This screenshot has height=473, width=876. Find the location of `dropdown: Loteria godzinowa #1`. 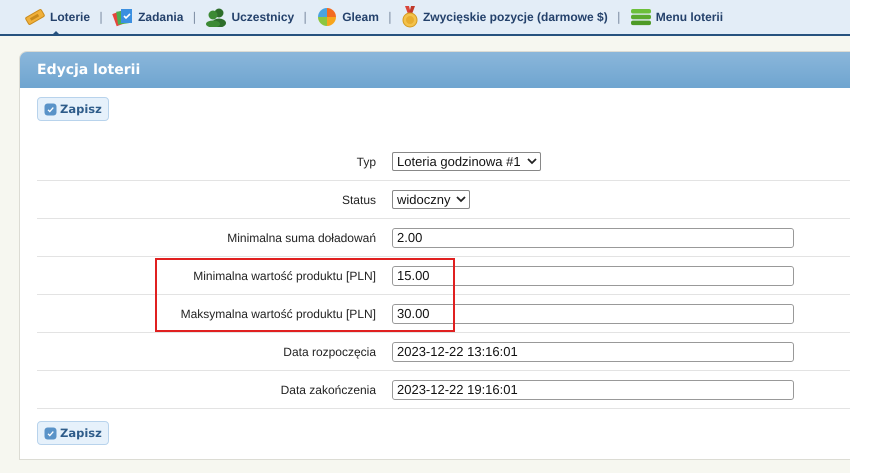

dropdown: Loteria godzinowa #1 is located at coordinates (466, 161).